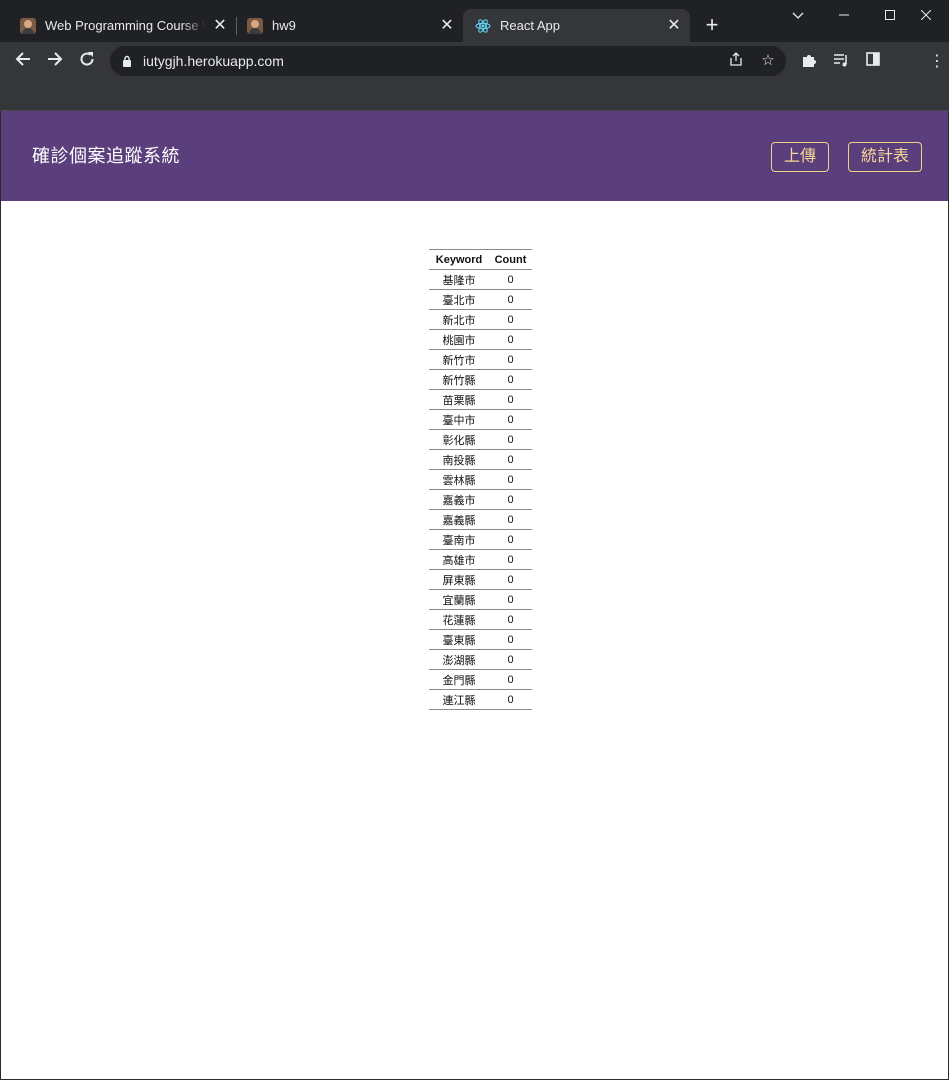 This screenshot has width=949, height=1080. I want to click on close-window-icon, so click(926, 15).